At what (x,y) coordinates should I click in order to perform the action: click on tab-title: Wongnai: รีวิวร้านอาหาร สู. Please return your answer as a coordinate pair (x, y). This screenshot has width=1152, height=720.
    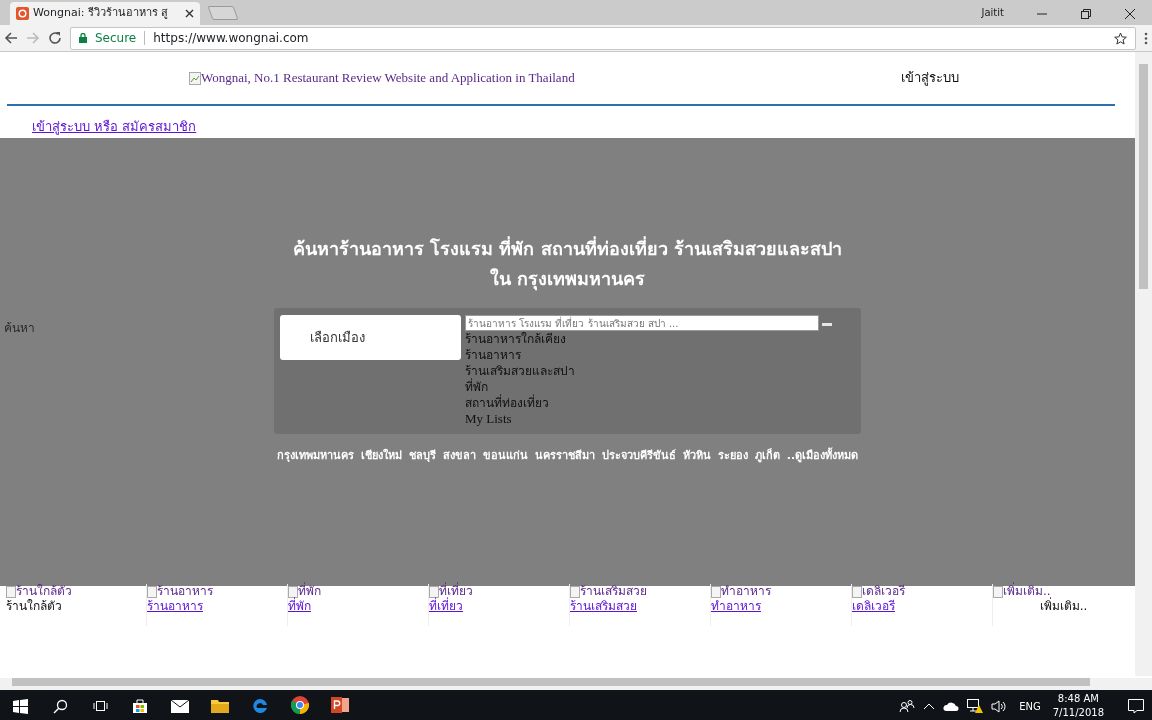
    Looking at the image, I should click on (101, 13).